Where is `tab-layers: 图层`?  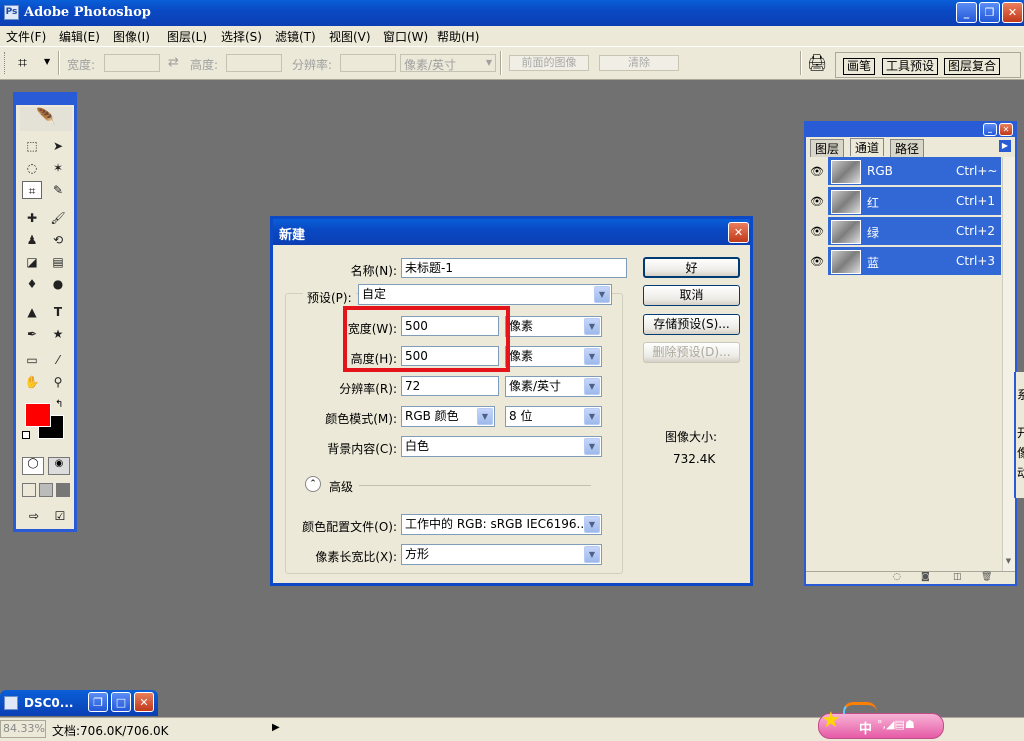
tab-layers: 图层 is located at coordinates (827, 148).